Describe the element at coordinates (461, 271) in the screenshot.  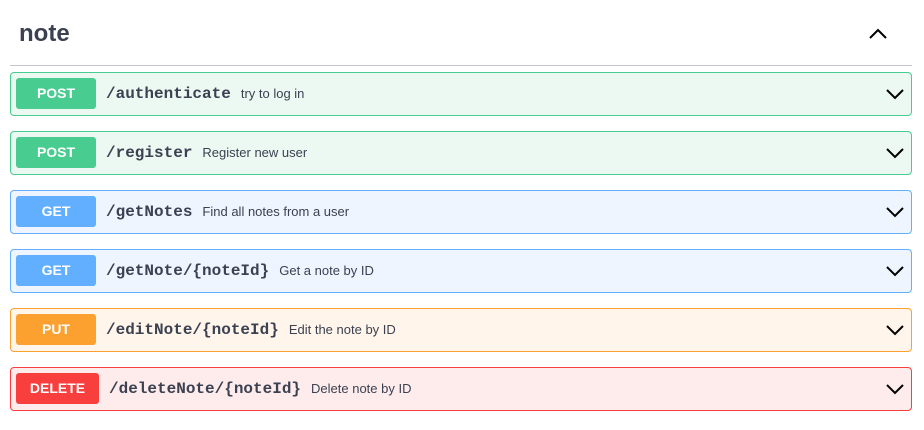
I see `operation-get-note: GET /getNote/{noteId} Get a note by ID` at that location.